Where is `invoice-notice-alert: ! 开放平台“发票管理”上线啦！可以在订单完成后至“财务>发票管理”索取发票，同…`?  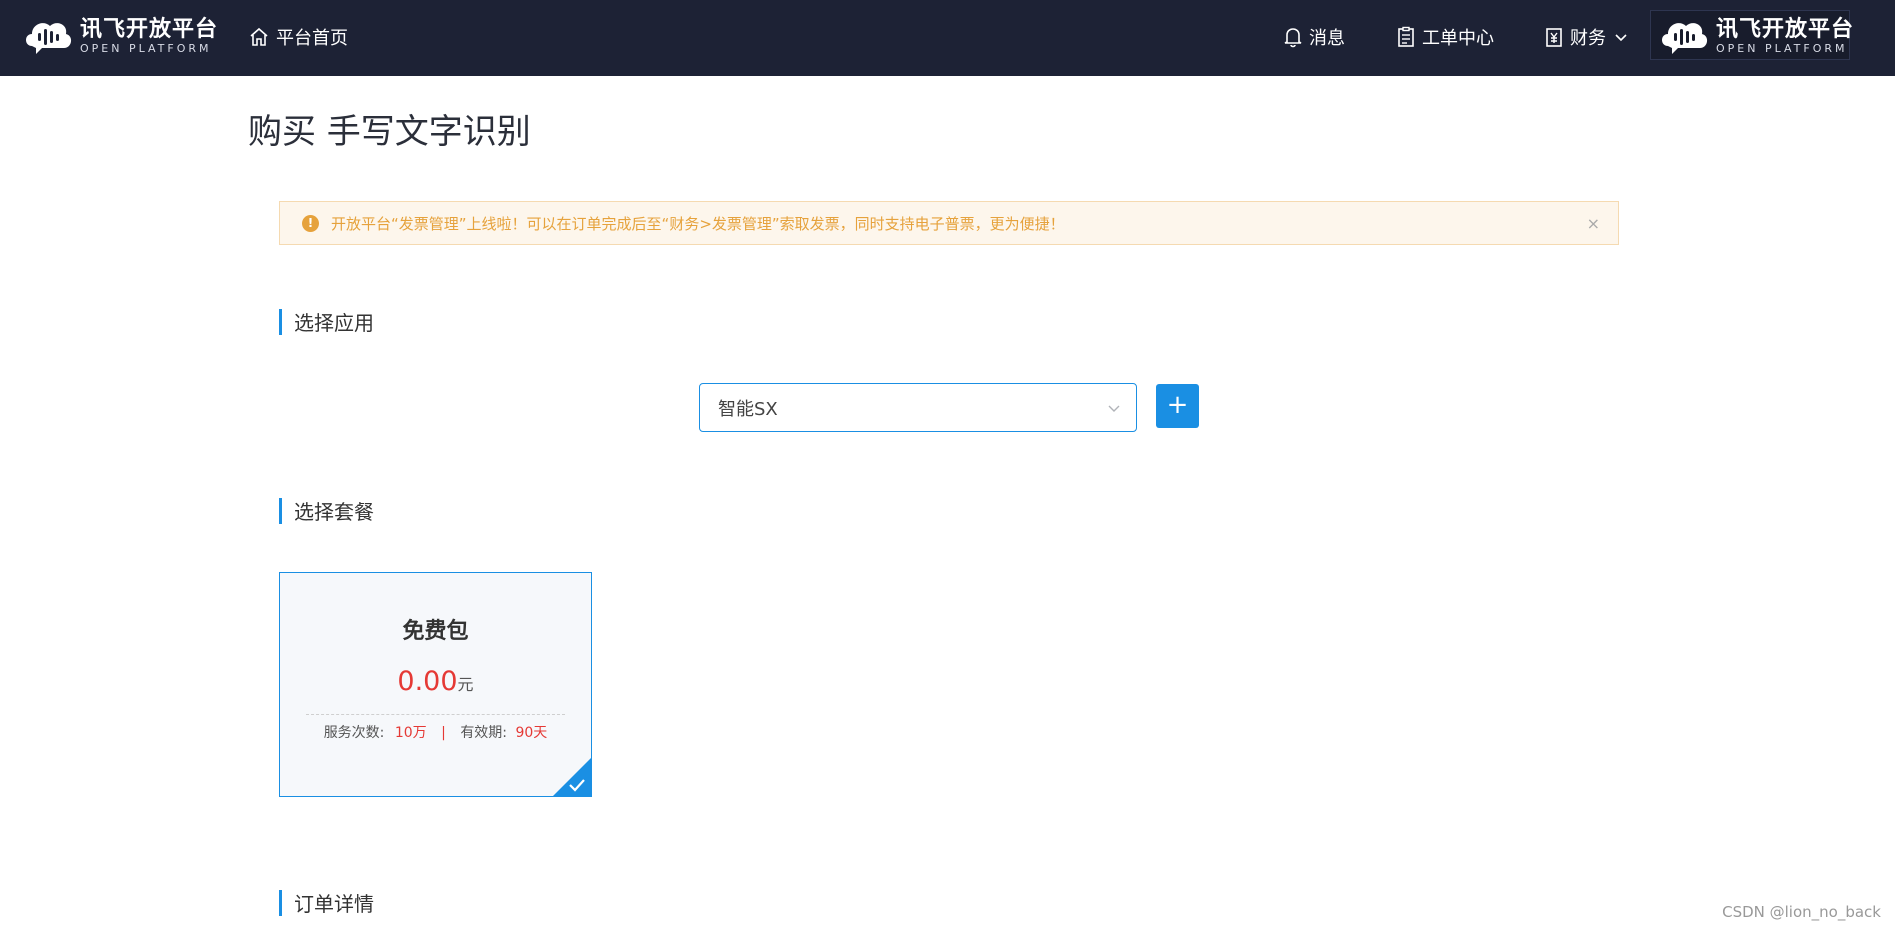 invoice-notice-alert: ! 开放平台“发票管理”上线啦！可以在订单完成后至“财务>发票管理”索取发票，同… is located at coordinates (949, 223).